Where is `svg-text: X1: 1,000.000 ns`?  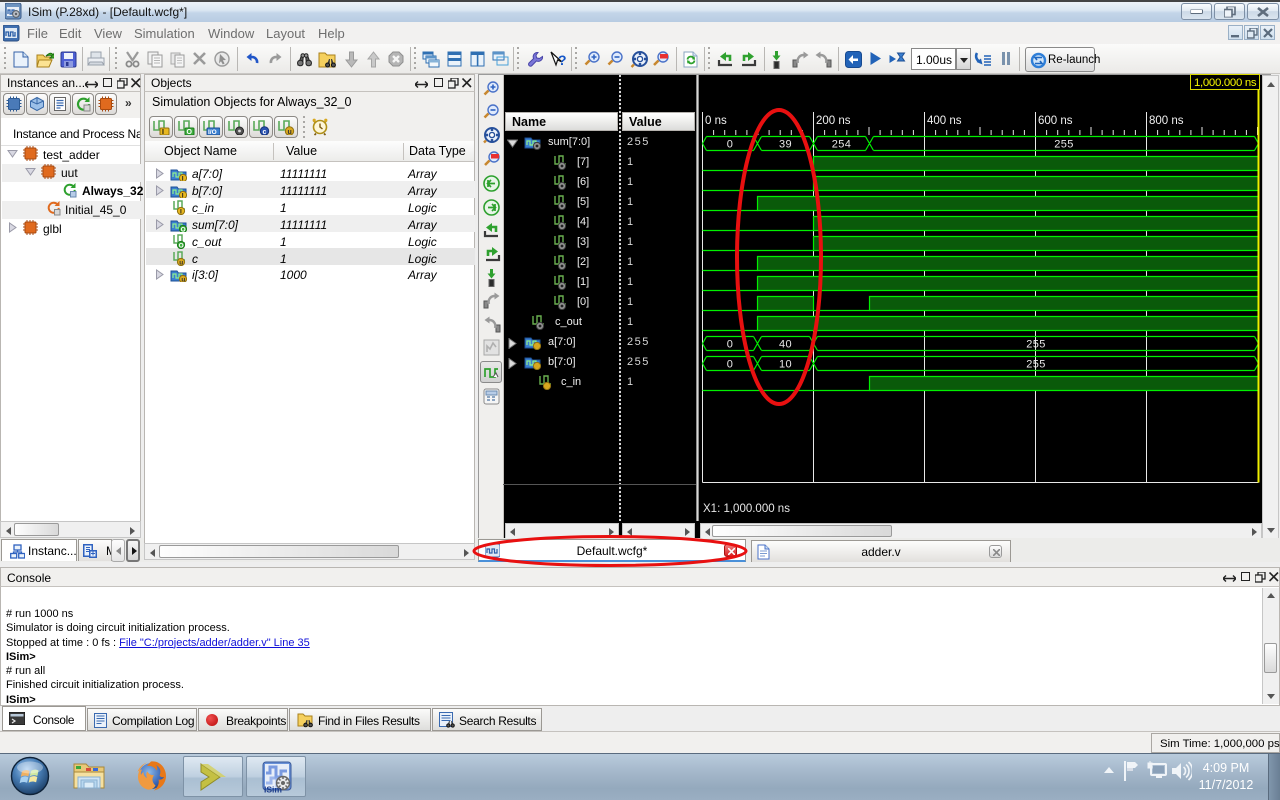 svg-text: X1: 1,000.000 ns is located at coordinates (746, 509).